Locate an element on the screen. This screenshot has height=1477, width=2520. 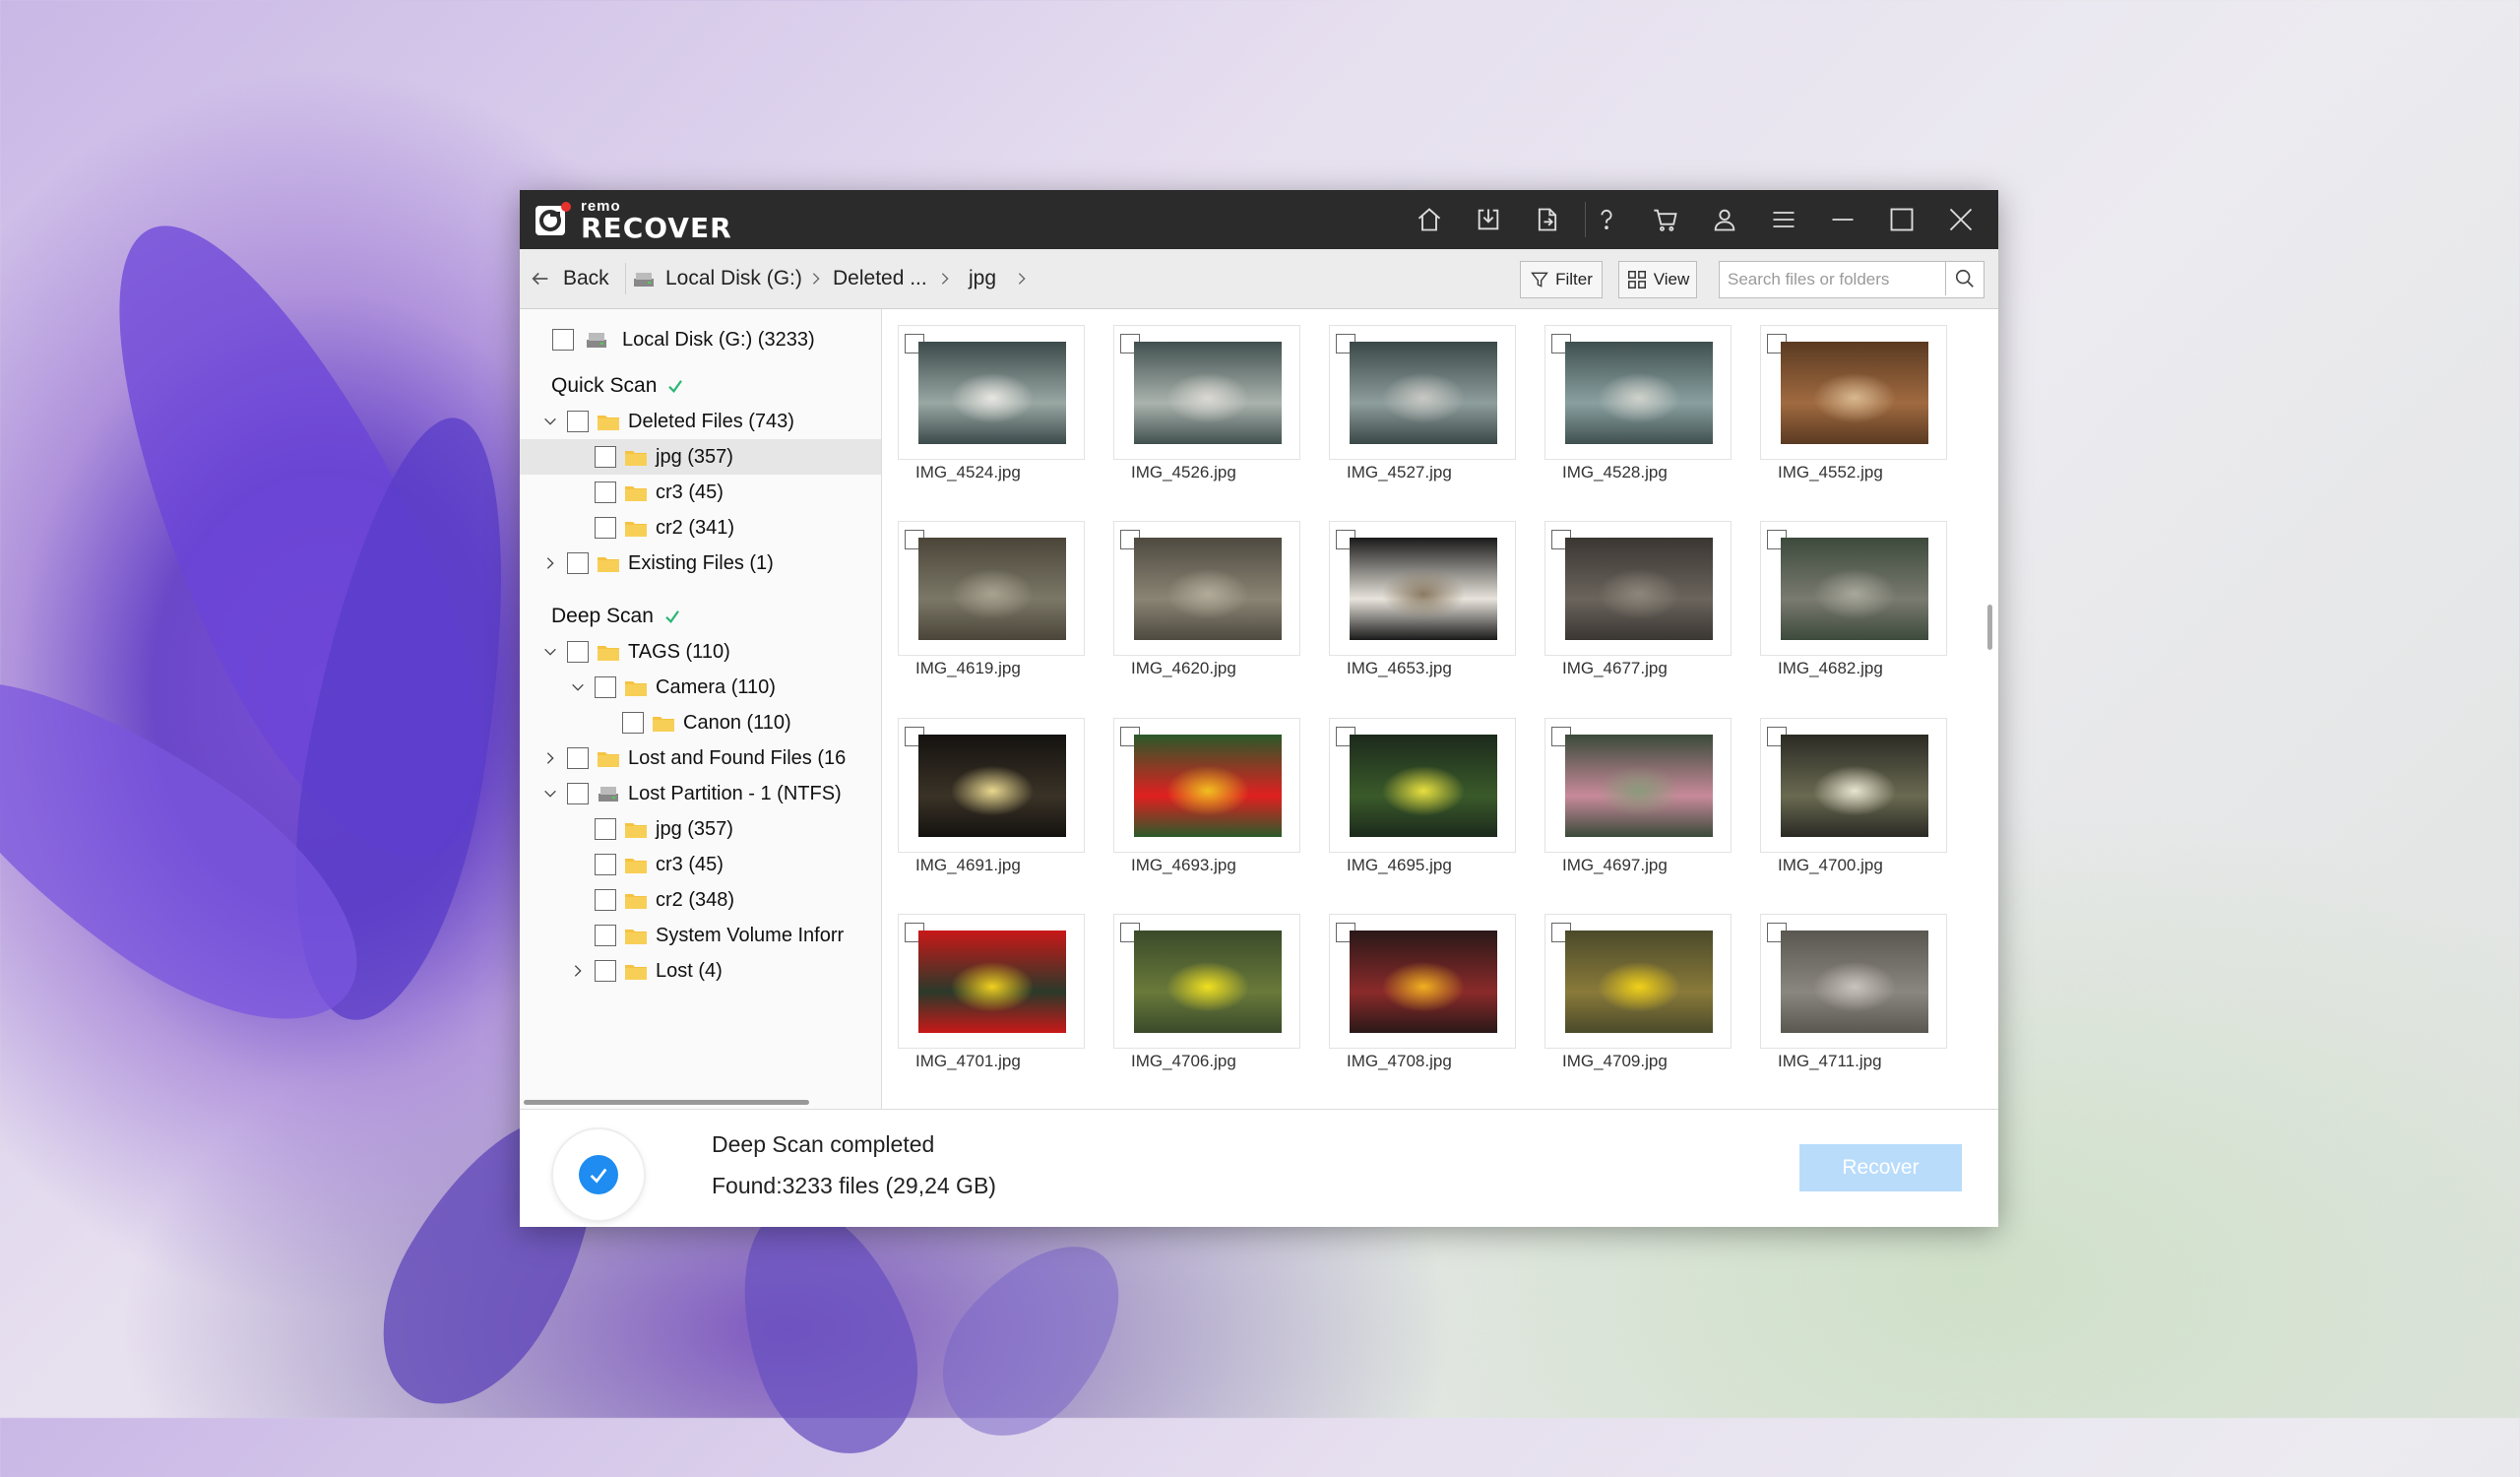
tree-item: Canon (110) is located at coordinates (700, 722).